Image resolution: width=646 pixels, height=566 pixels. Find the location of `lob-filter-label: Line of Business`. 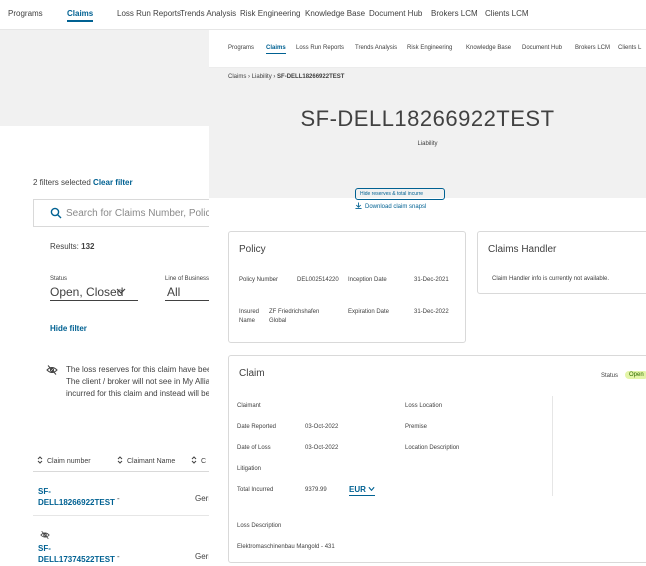

lob-filter-label: Line of Business is located at coordinates (187, 279).